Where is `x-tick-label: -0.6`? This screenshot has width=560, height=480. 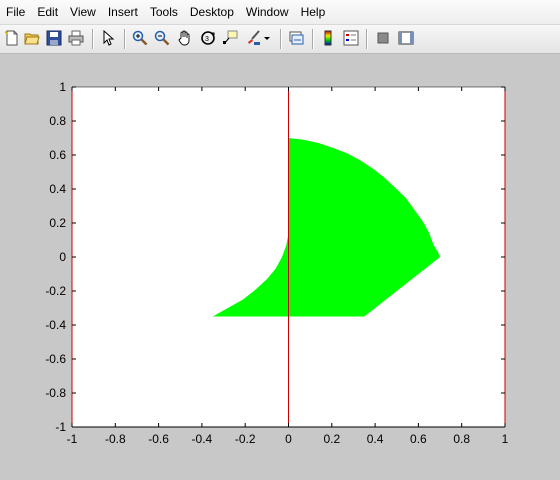 x-tick-label: -0.6 is located at coordinates (158, 439).